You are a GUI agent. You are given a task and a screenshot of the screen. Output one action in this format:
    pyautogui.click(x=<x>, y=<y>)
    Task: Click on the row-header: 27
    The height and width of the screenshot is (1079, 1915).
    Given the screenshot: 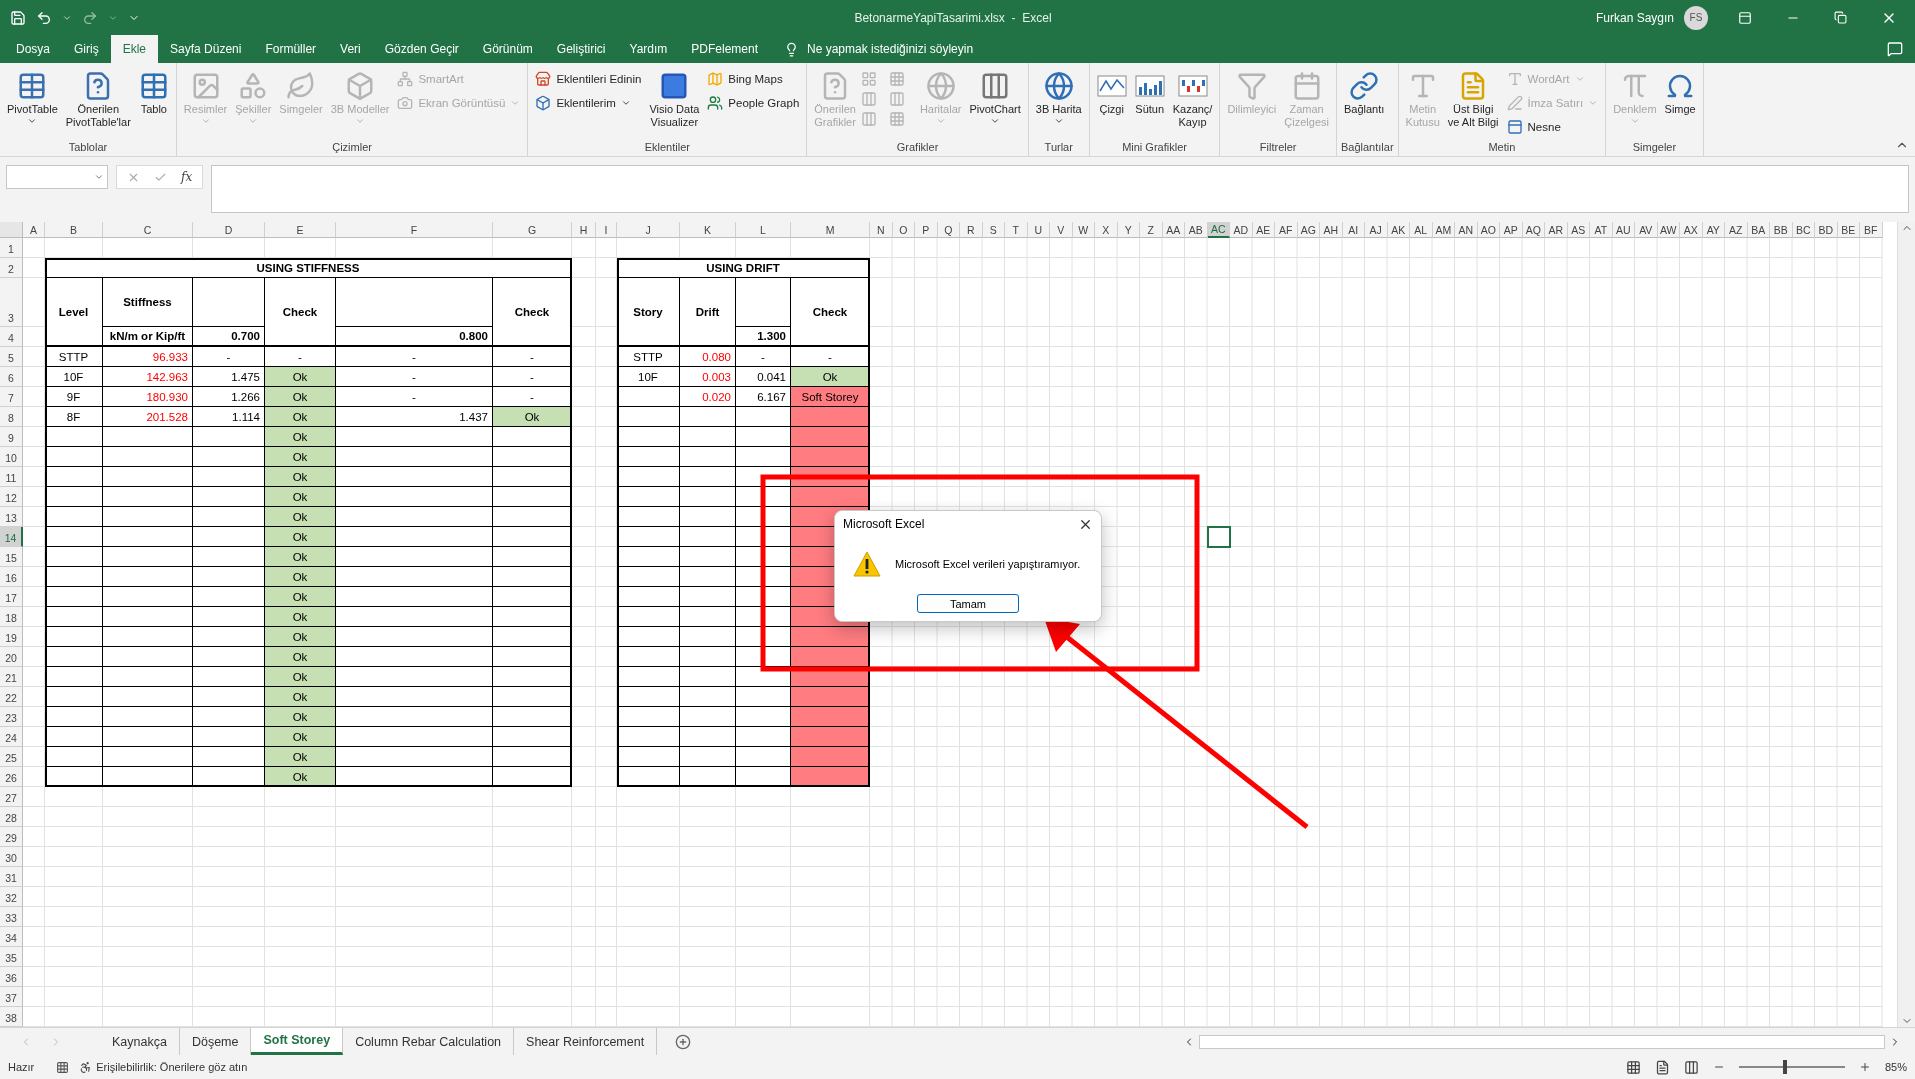 What is the action you would take?
    pyautogui.click(x=11, y=797)
    